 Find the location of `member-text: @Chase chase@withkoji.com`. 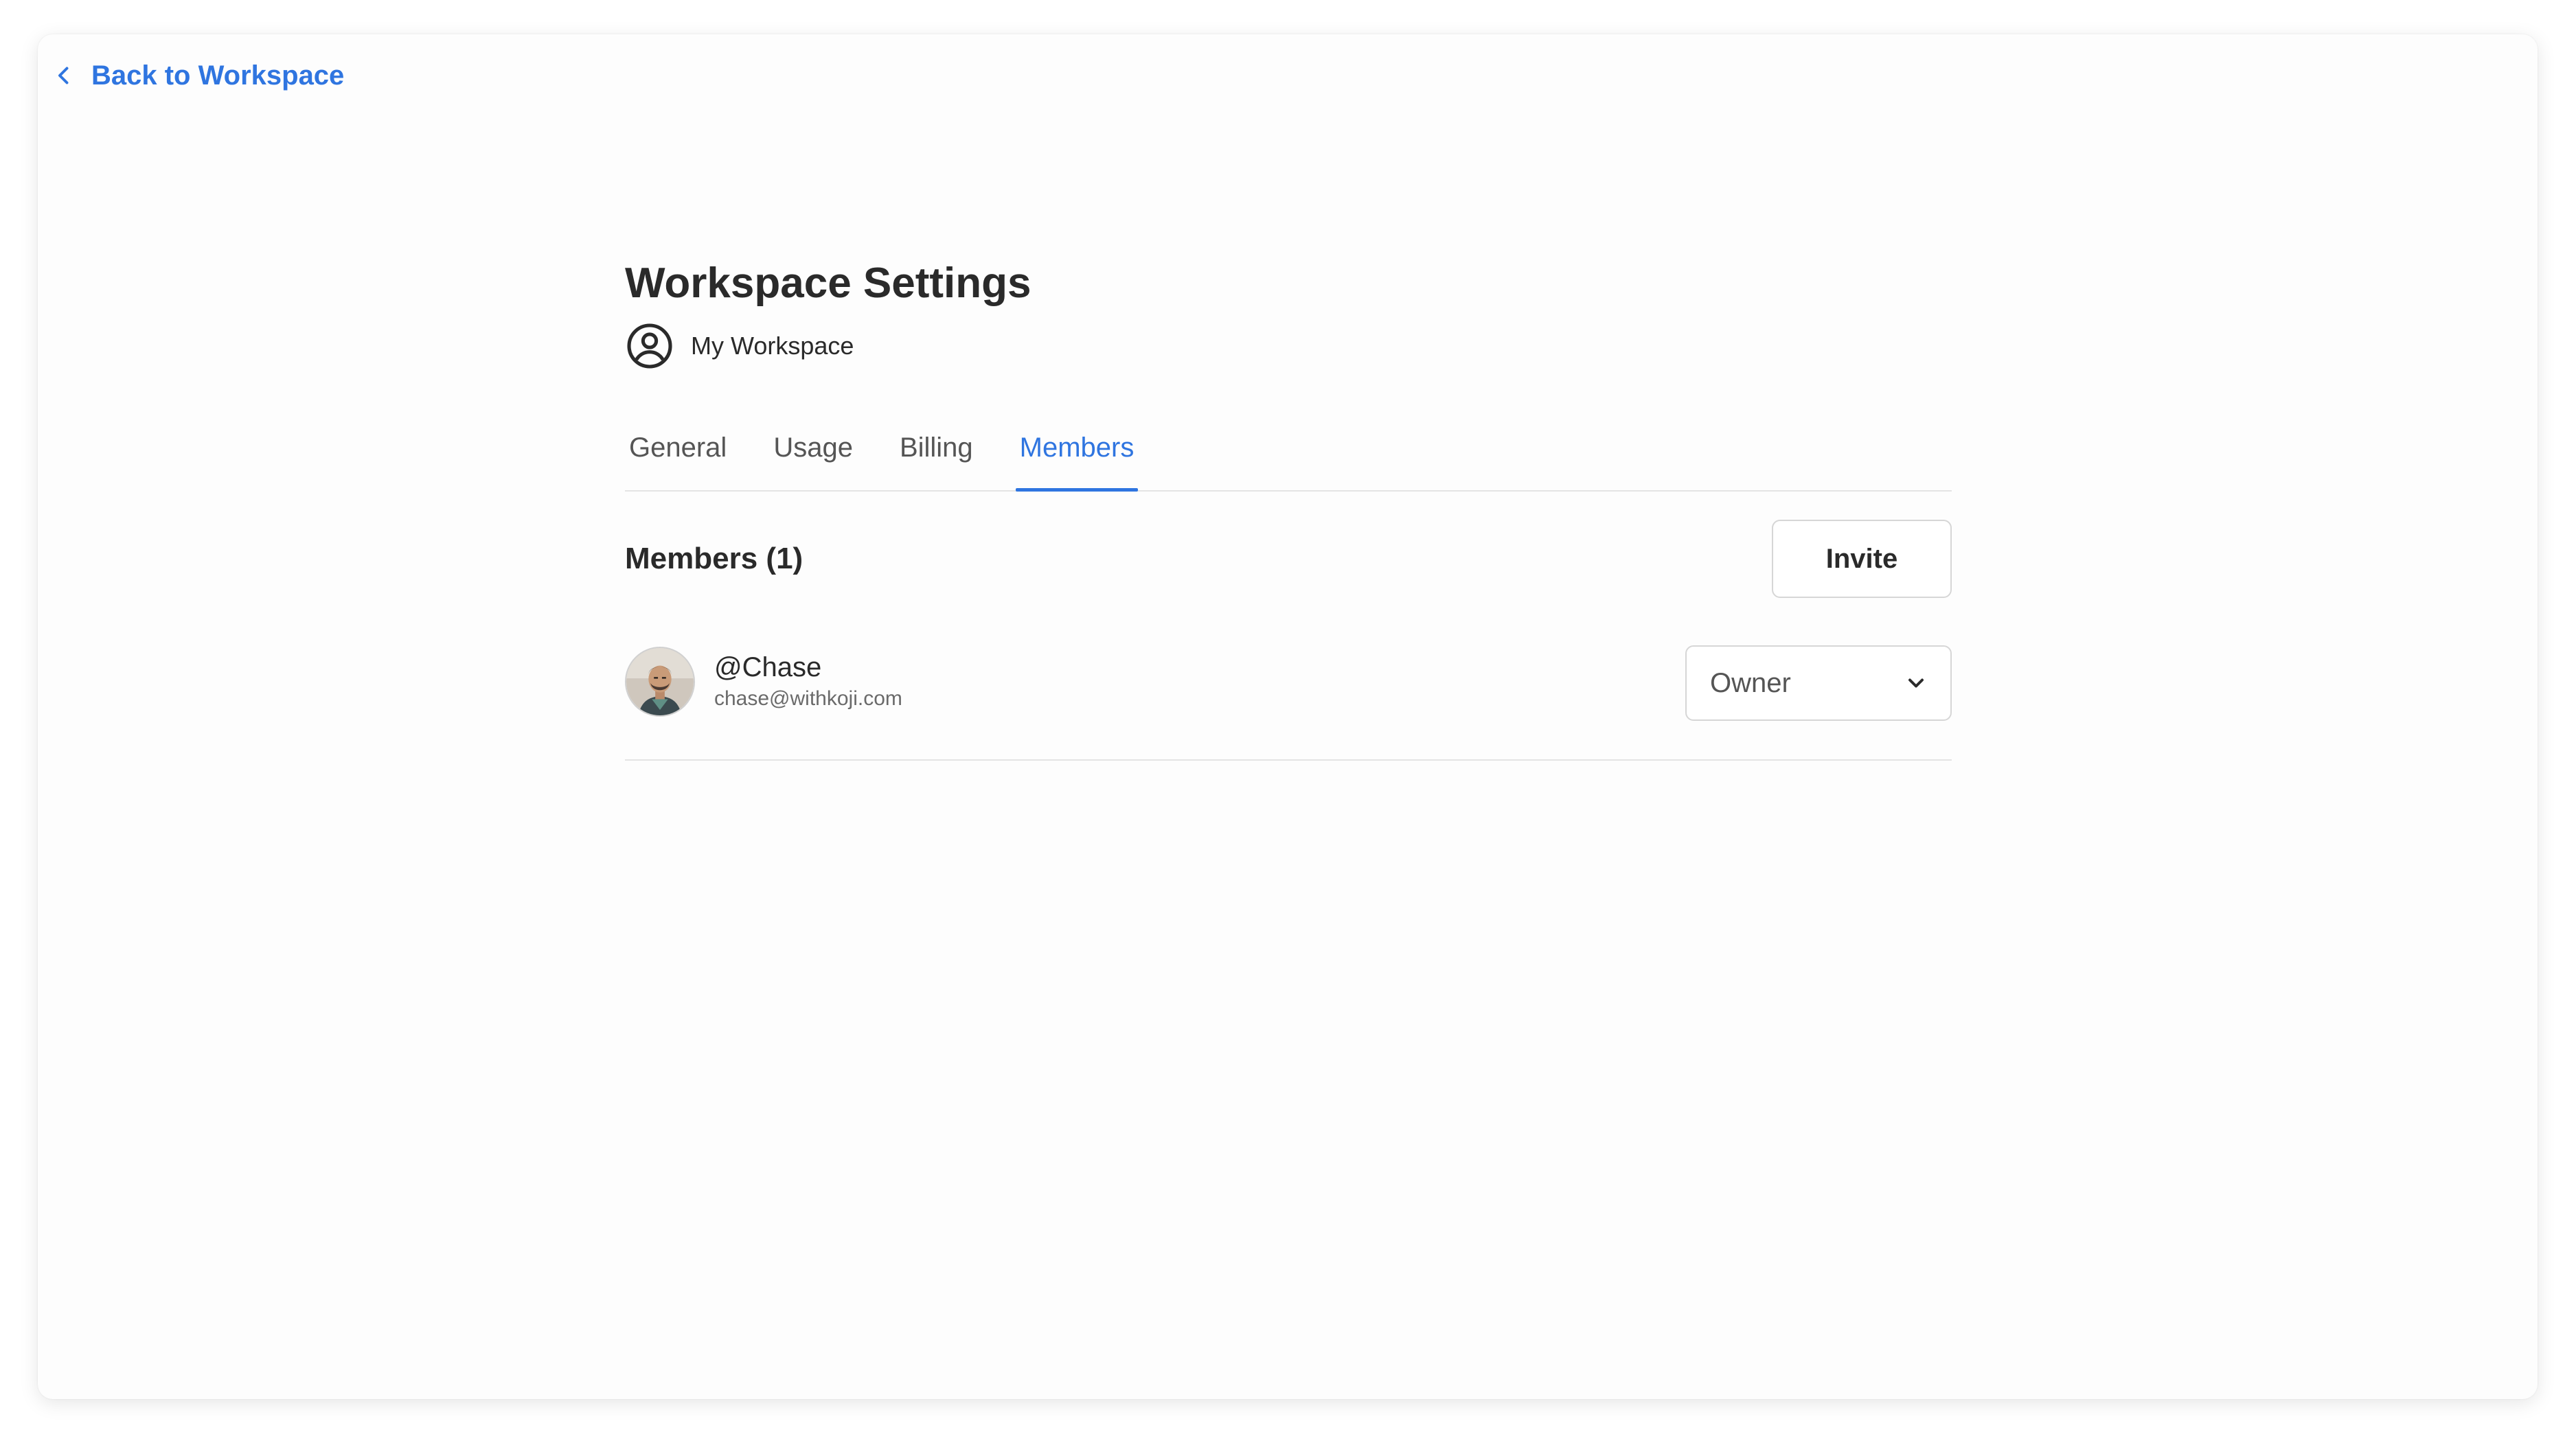

member-text: @Chase chase@withkoji.com is located at coordinates (808, 682).